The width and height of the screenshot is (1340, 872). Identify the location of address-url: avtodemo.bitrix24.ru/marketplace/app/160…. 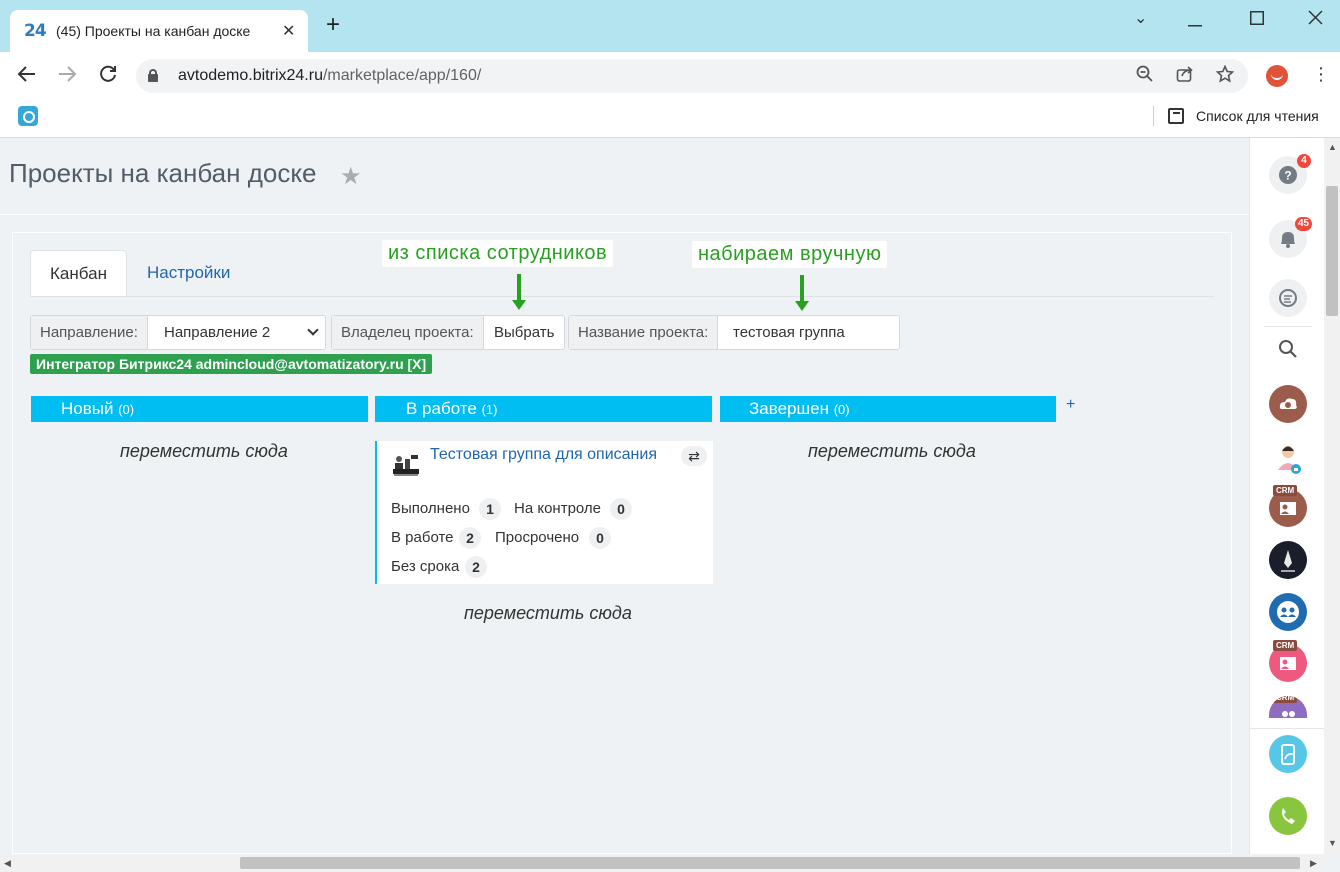
(330, 75).